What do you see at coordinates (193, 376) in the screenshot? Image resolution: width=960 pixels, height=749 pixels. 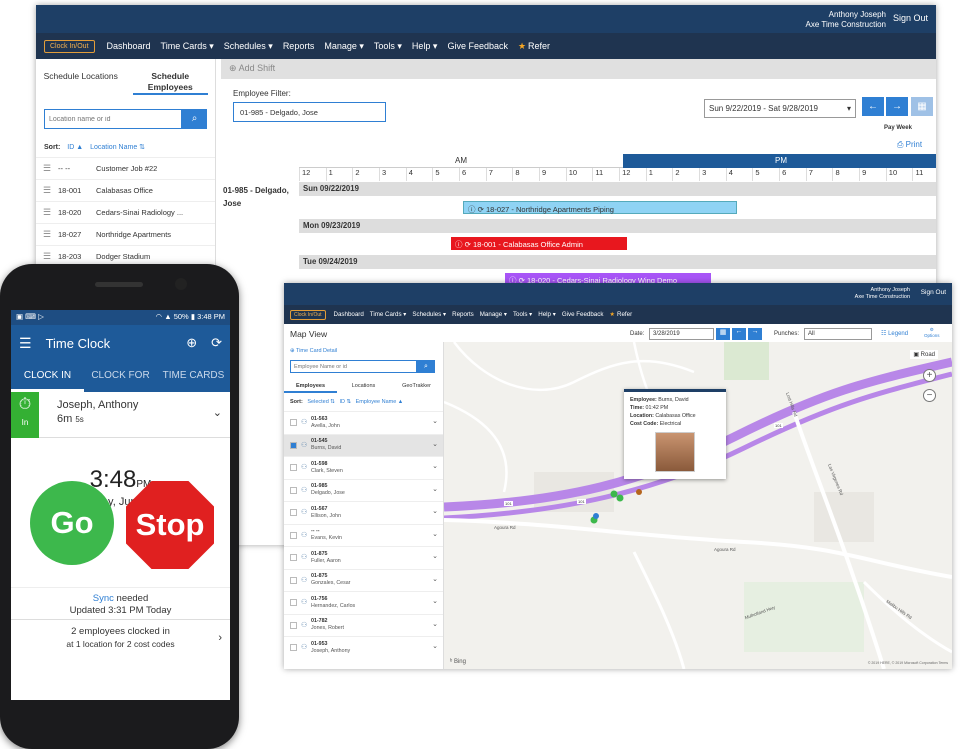 I see `tab-time-cards: TIME CARDS` at bounding box center [193, 376].